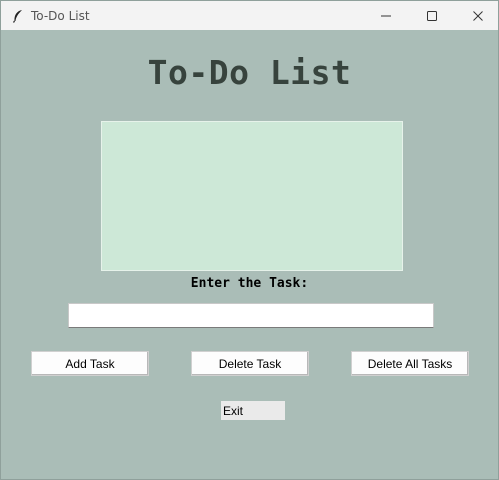 The width and height of the screenshot is (499, 480). I want to click on feather-icon, so click(18, 16).